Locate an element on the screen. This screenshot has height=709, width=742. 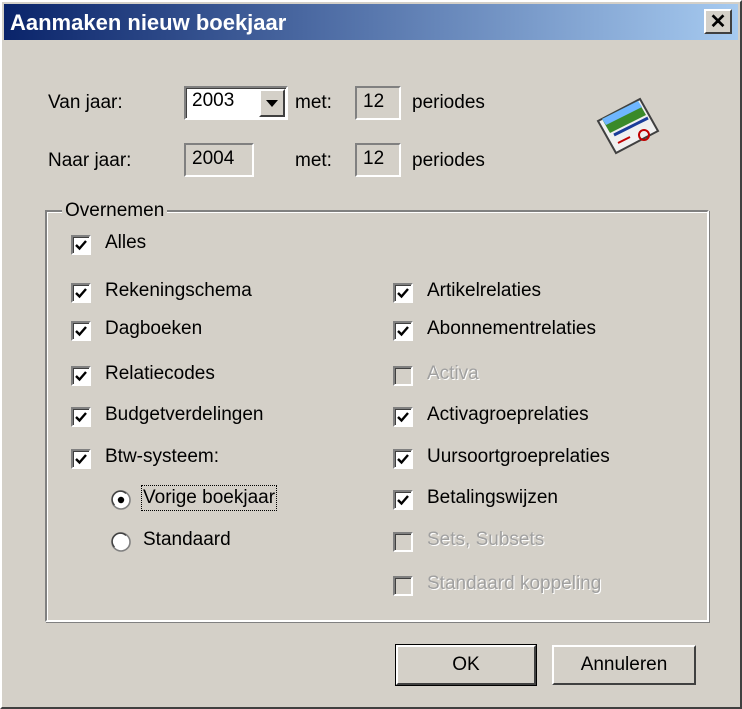
ok-button: OK is located at coordinates (466, 665).